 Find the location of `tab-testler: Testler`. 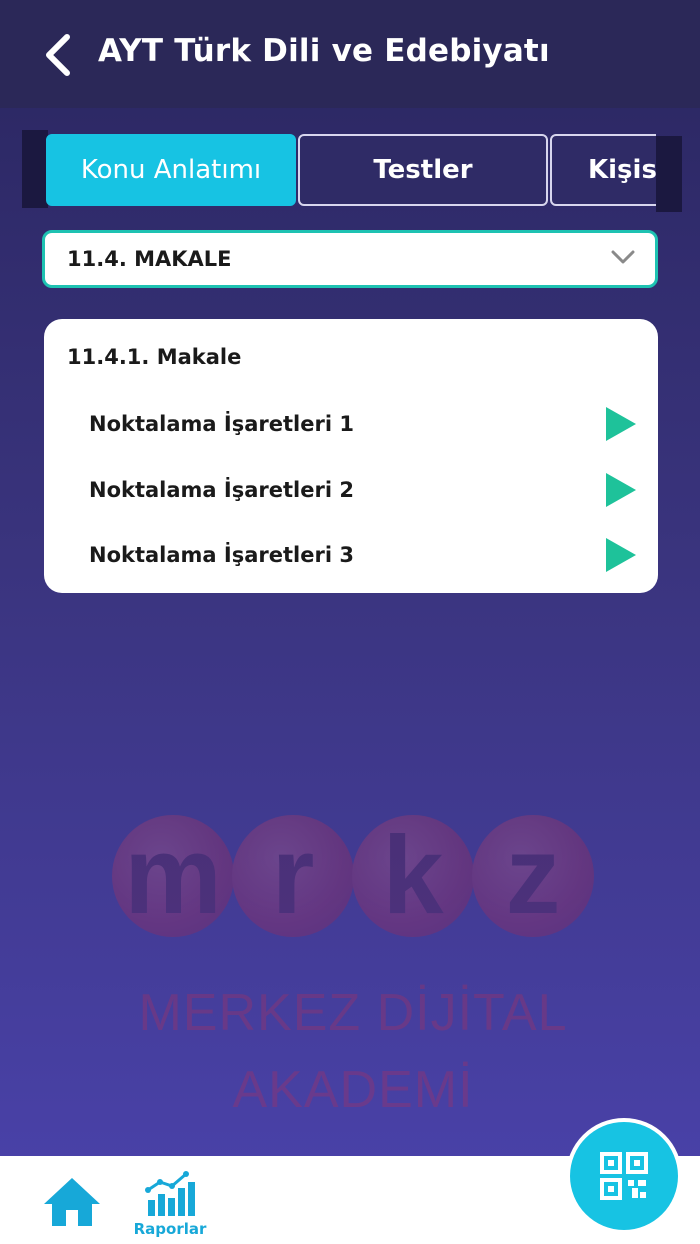

tab-testler: Testler is located at coordinates (423, 170).